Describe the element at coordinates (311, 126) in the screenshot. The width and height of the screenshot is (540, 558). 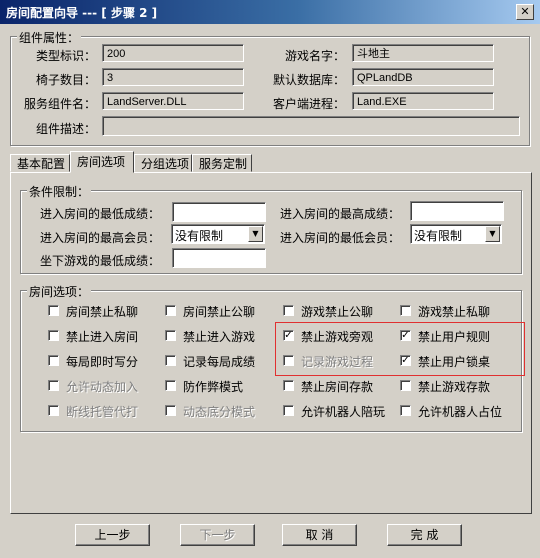
I see `component-desc-field` at that location.